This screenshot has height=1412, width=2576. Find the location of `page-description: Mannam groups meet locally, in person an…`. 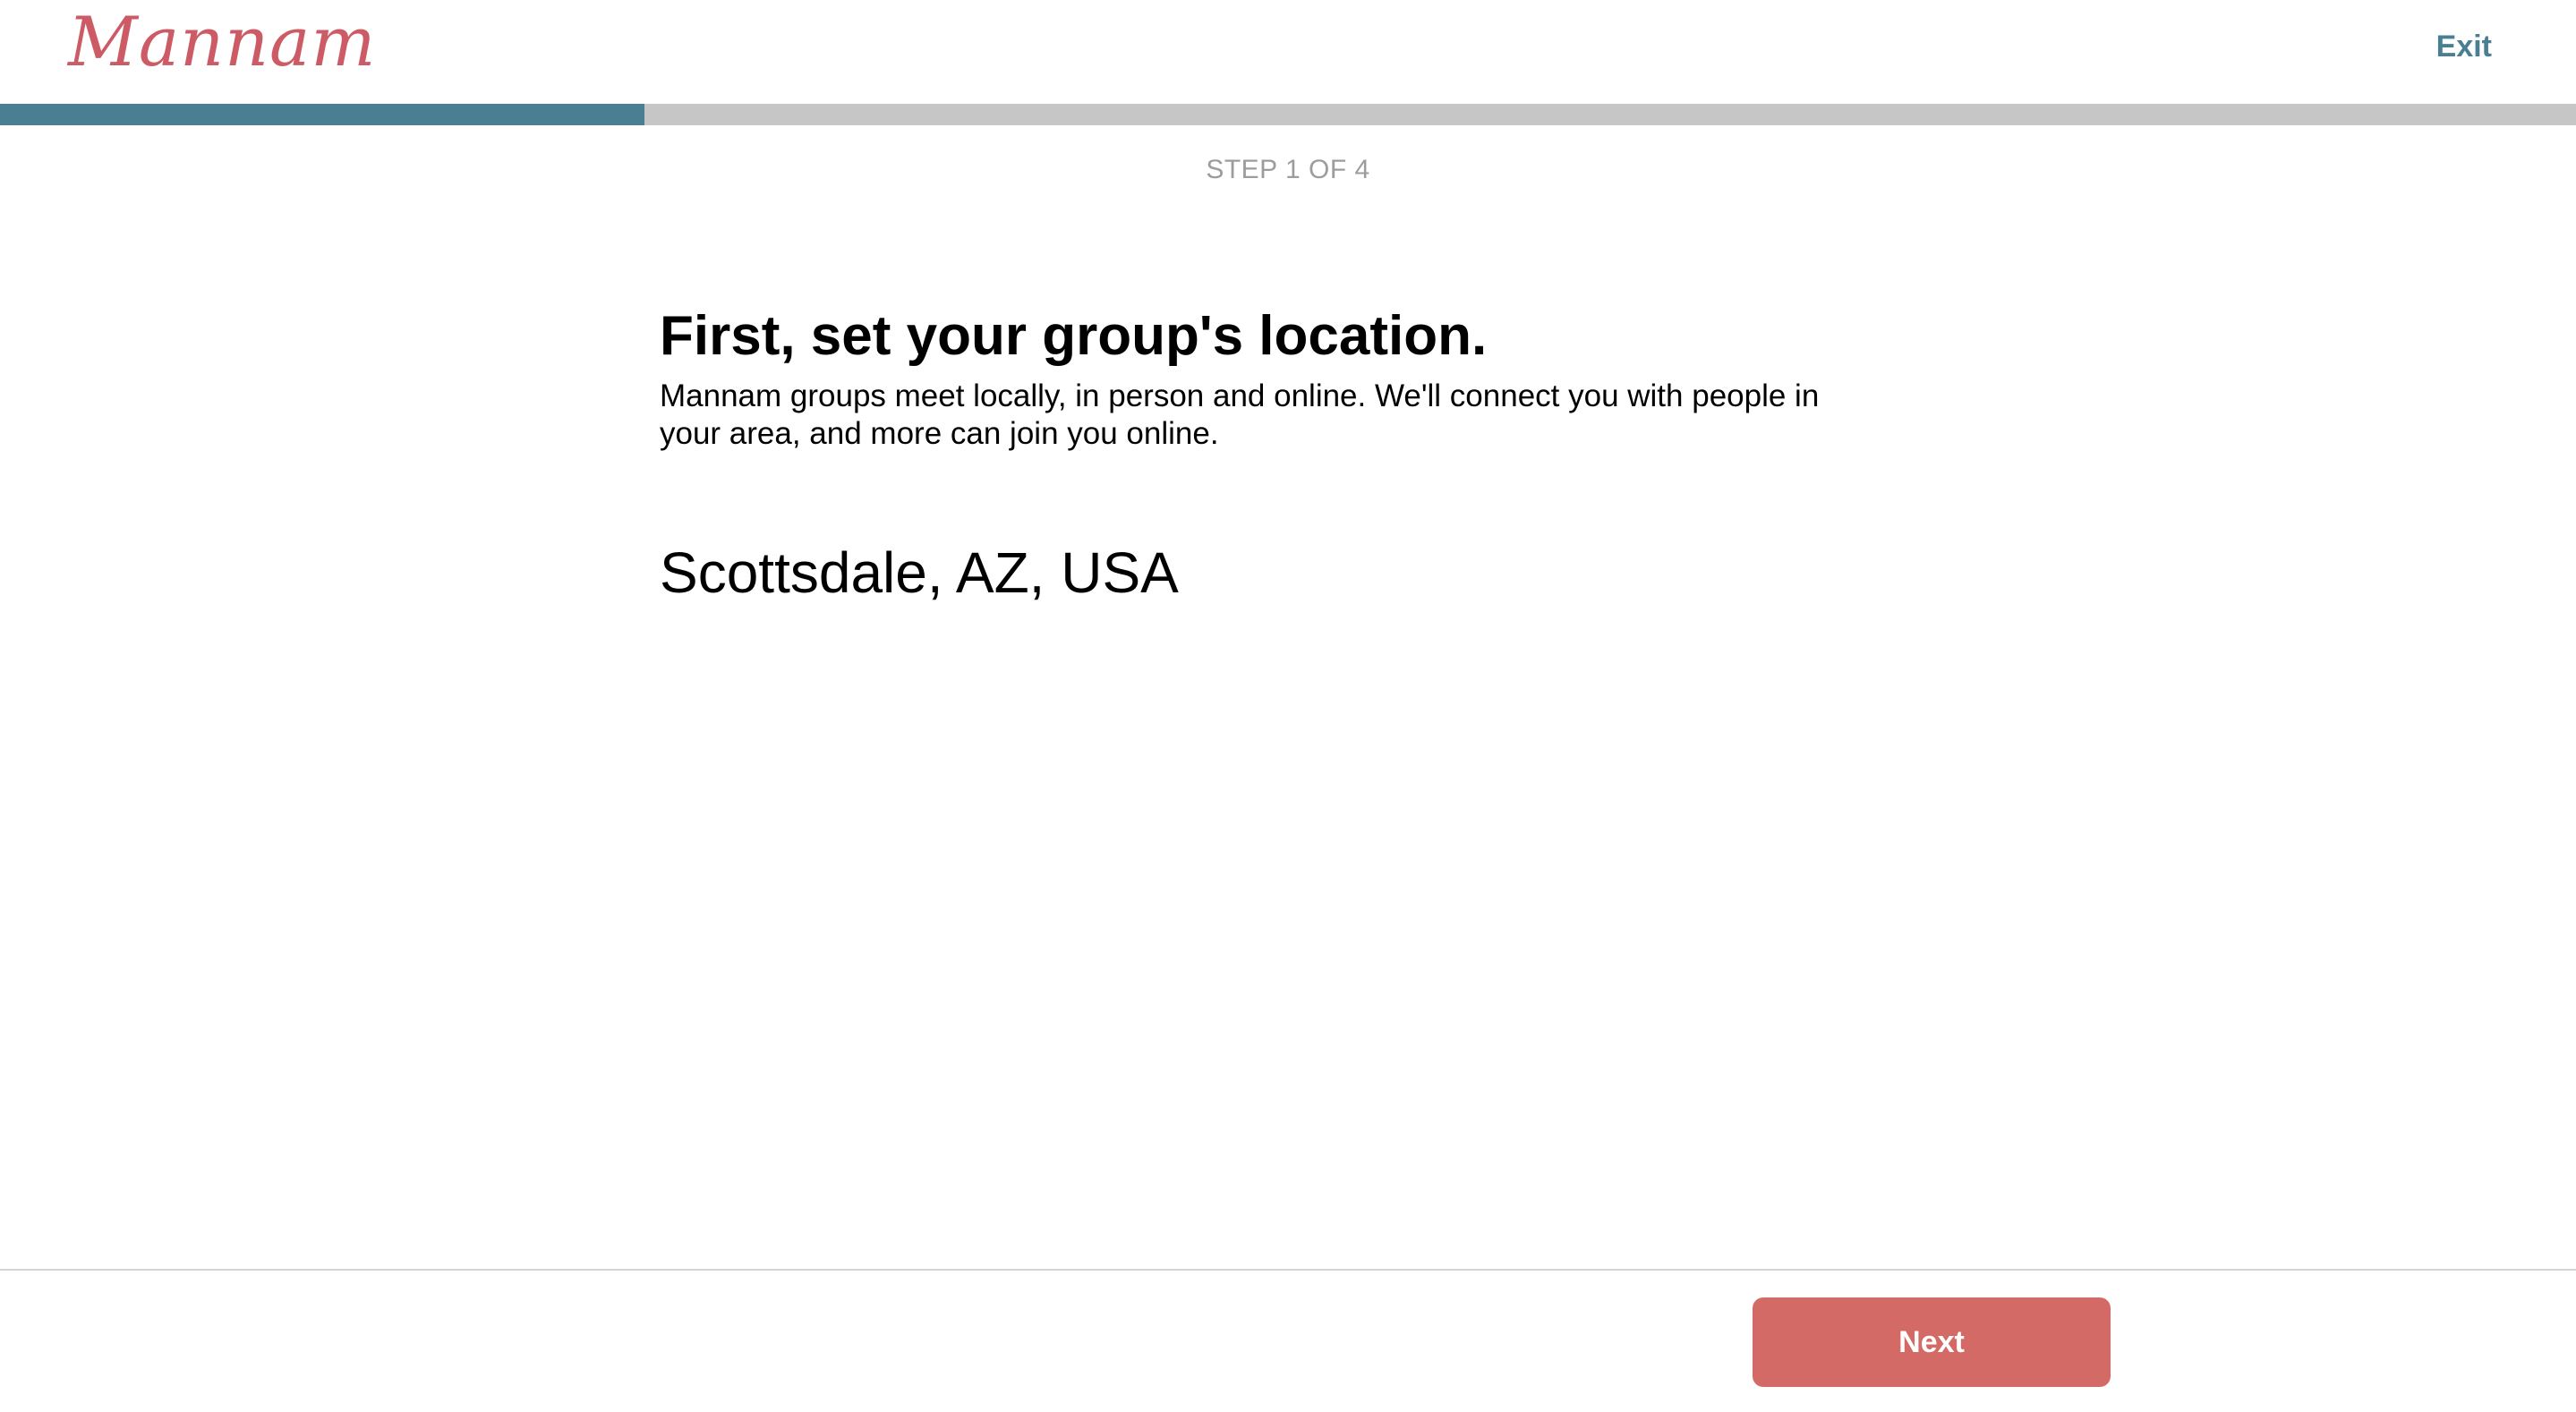

page-description: Mannam groups meet locally, in person an… is located at coordinates (1240, 415).